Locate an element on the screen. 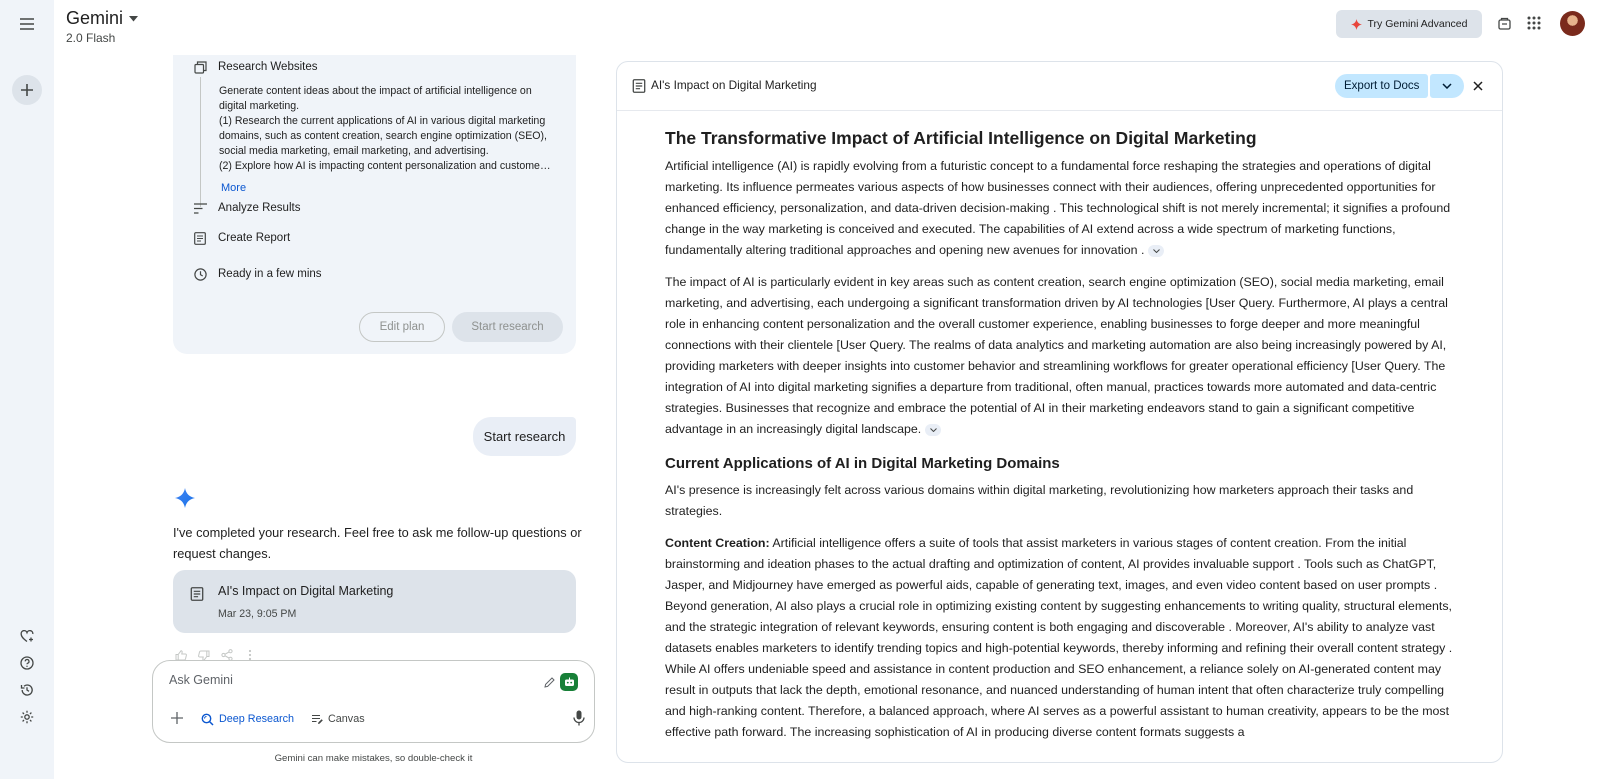 The width and height of the screenshot is (1600, 779). app-name: Gemini is located at coordinates (95, 18).